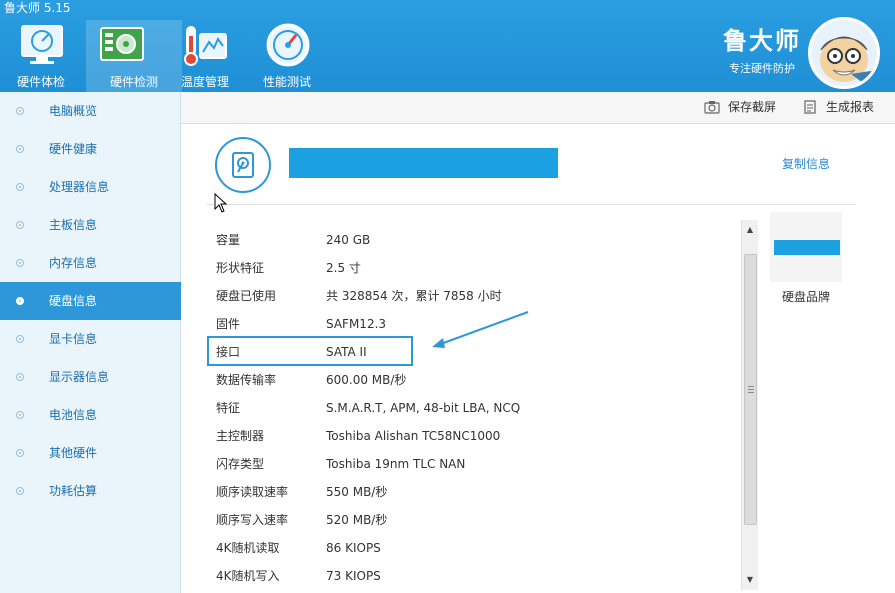 Image resolution: width=895 pixels, height=593 pixels. I want to click on sidebar-item-gpu: 显卡信息, so click(90, 339).